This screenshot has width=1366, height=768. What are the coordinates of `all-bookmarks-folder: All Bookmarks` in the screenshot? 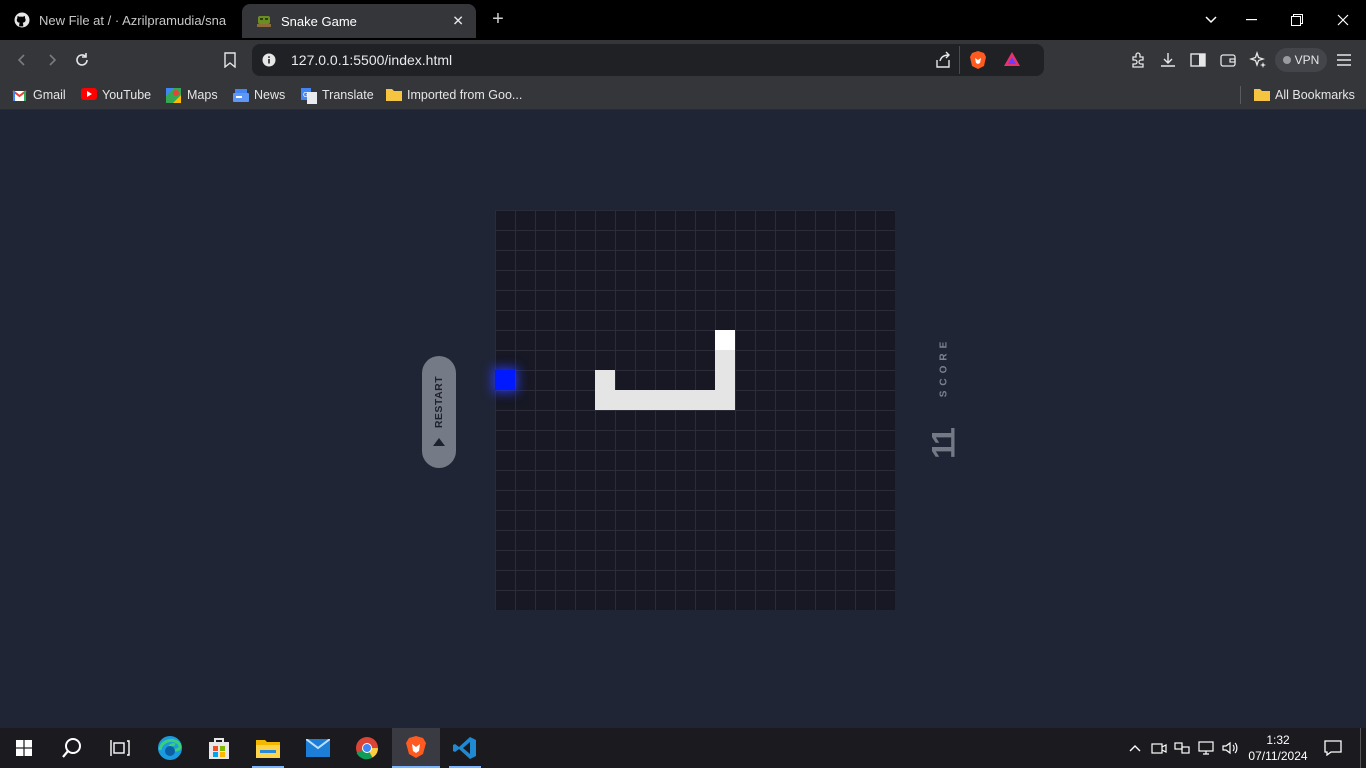 It's located at (1304, 95).